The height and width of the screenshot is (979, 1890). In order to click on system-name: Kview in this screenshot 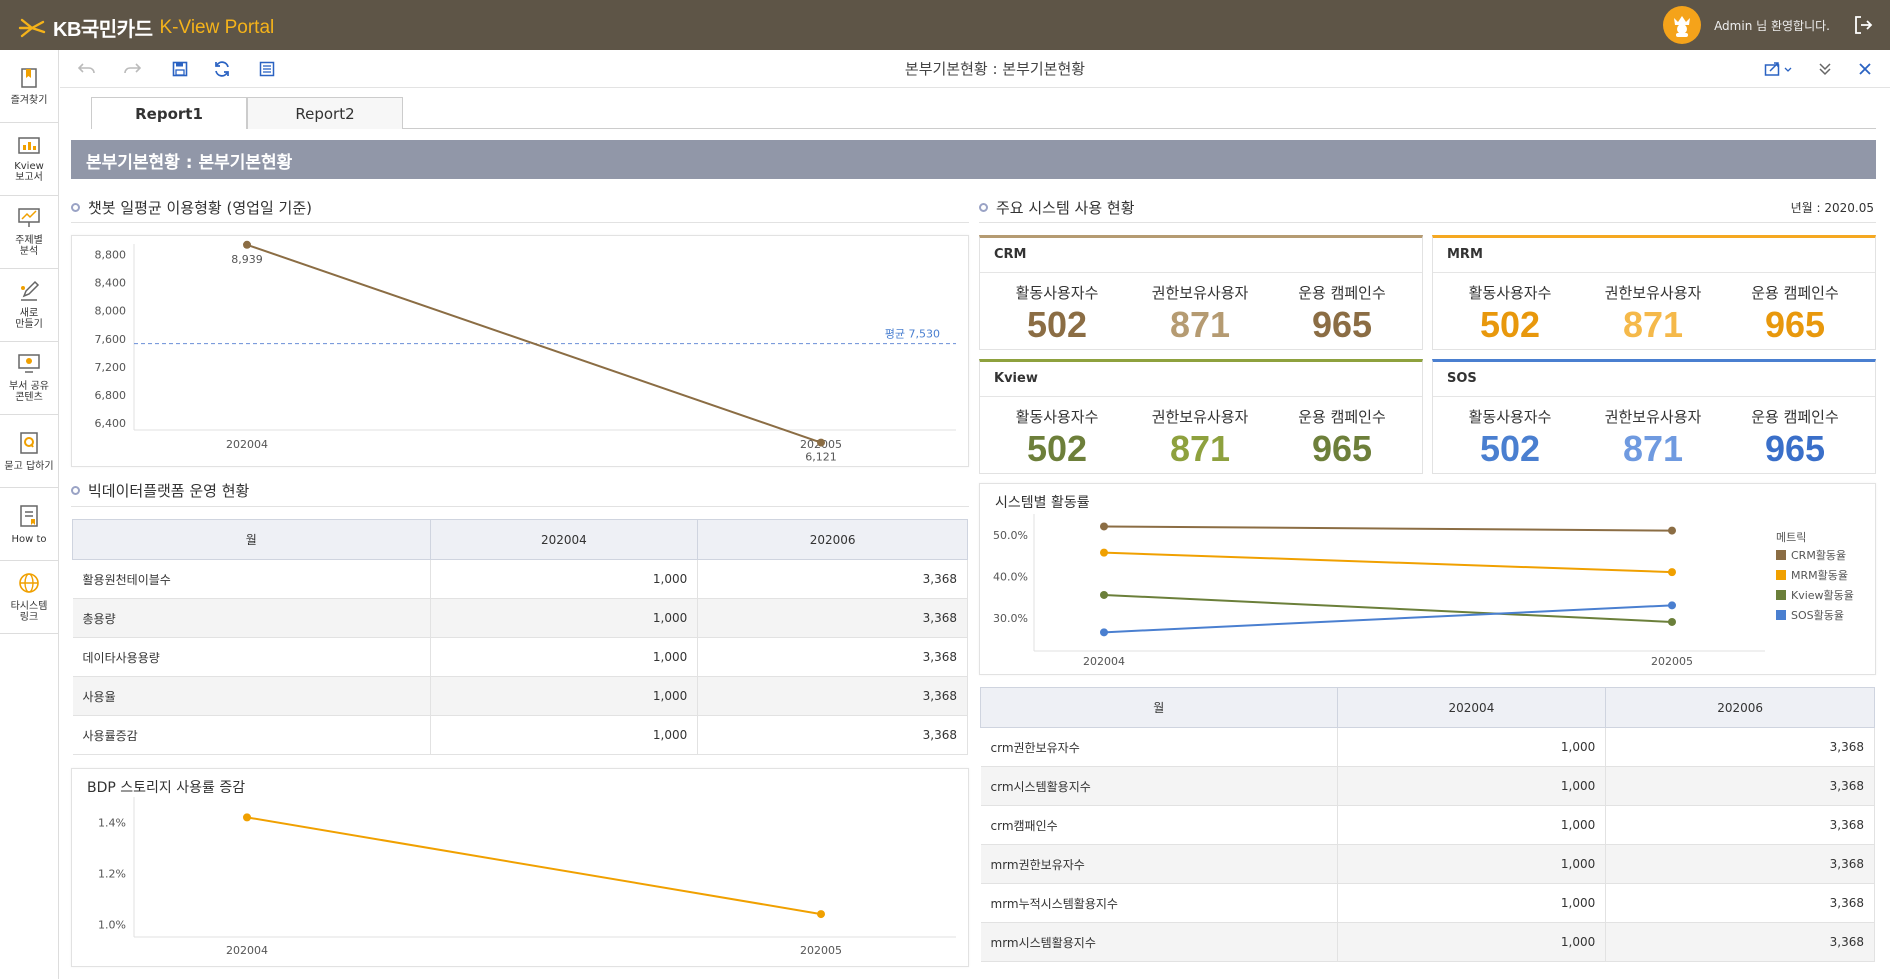, I will do `click(1016, 378)`.